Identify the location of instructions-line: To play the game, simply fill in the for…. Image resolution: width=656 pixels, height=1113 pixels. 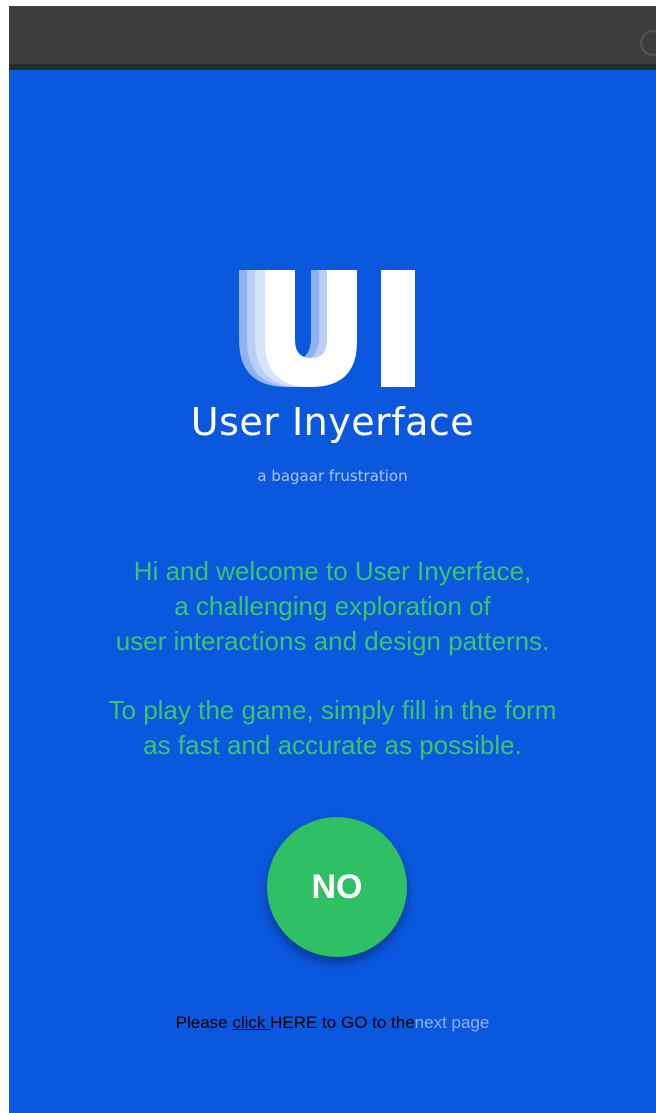
(332, 710).